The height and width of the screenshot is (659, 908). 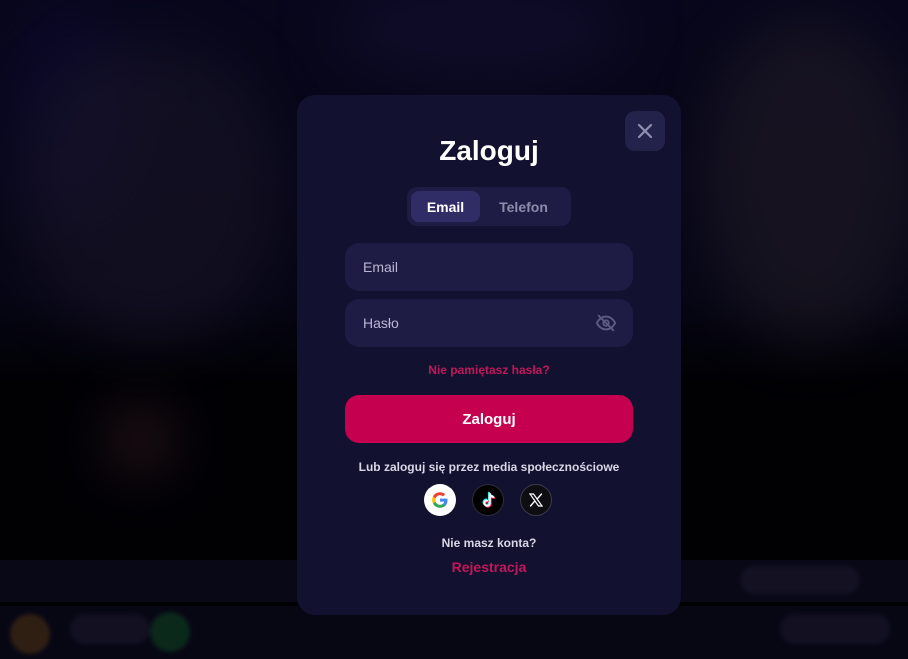 I want to click on login-button: Zaloguj, so click(x=489, y=419).